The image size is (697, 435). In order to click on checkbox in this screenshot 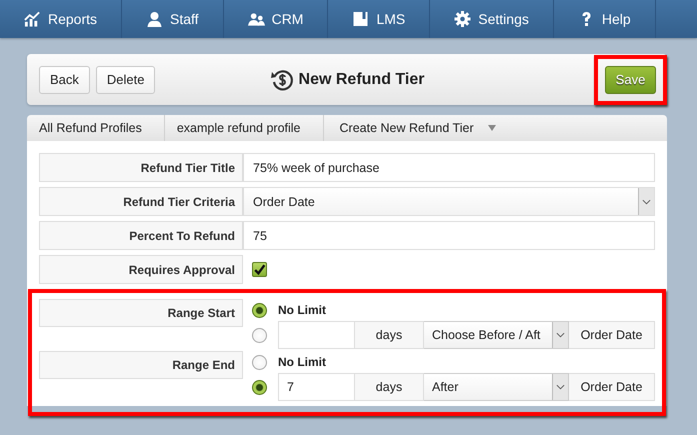, I will do `click(259, 269)`.